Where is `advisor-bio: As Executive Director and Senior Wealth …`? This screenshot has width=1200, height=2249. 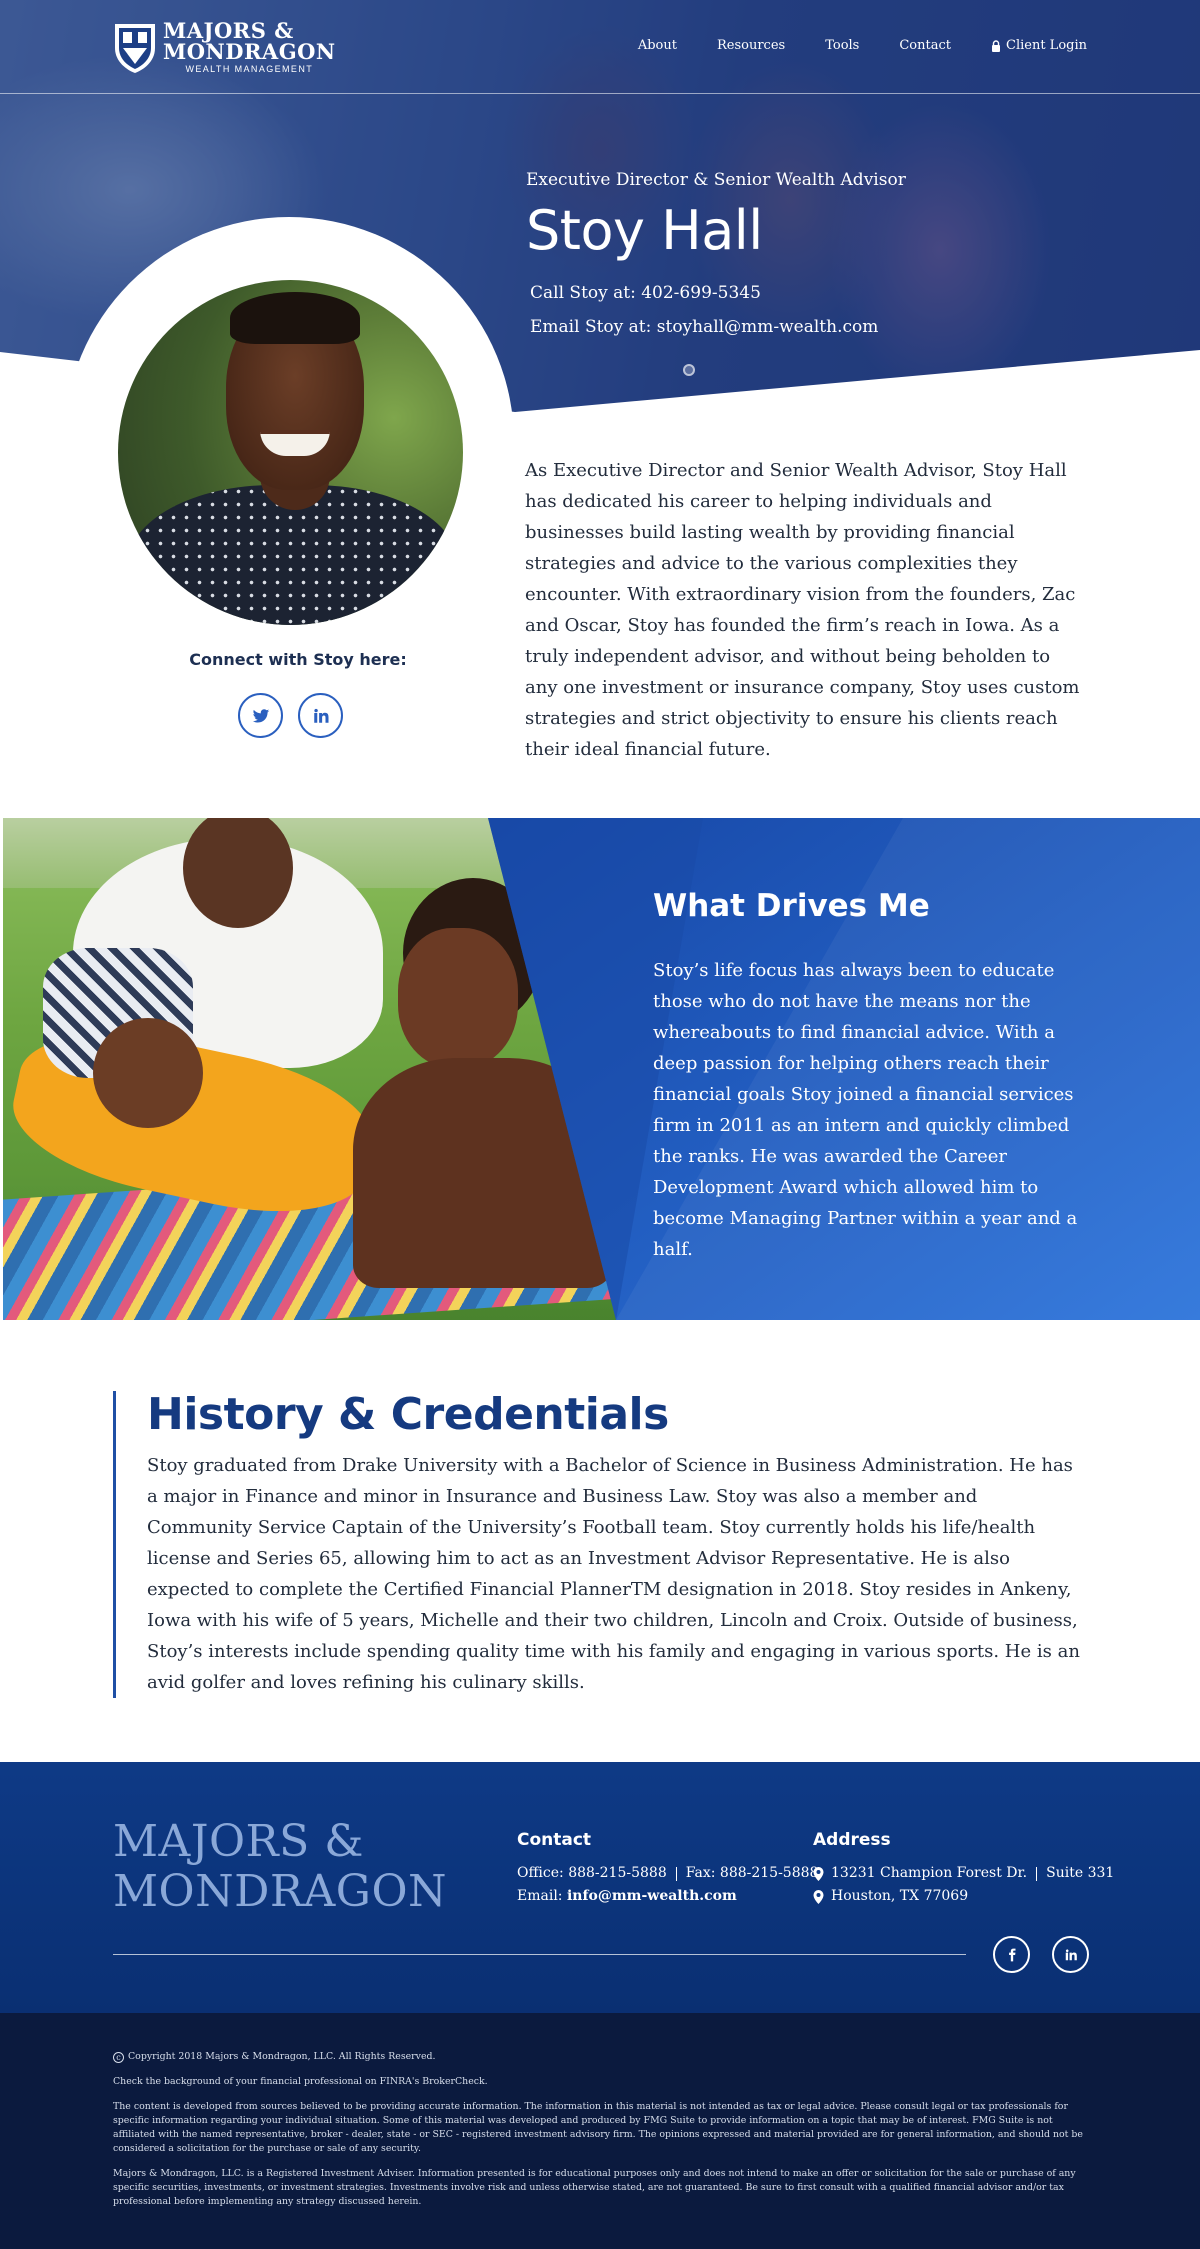
advisor-bio: As Executive Director and Senior Wealth … is located at coordinates (802, 610).